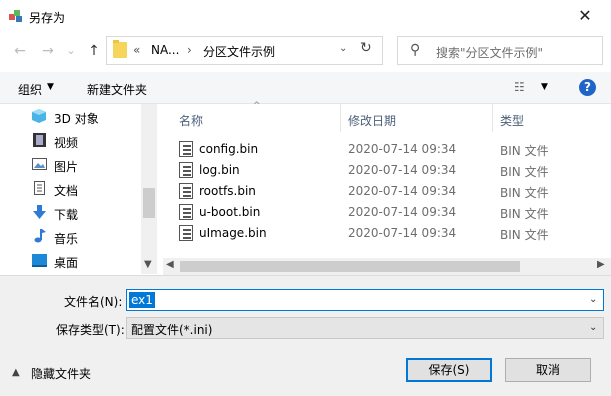  Describe the element at coordinates (39, 164) in the screenshot. I see `pictures-icon` at that location.